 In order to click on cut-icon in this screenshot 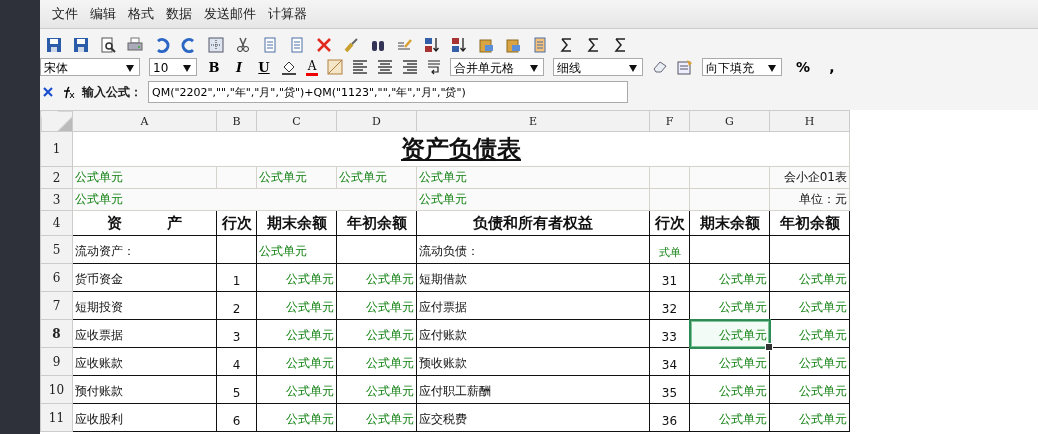, I will do `click(243, 45)`.